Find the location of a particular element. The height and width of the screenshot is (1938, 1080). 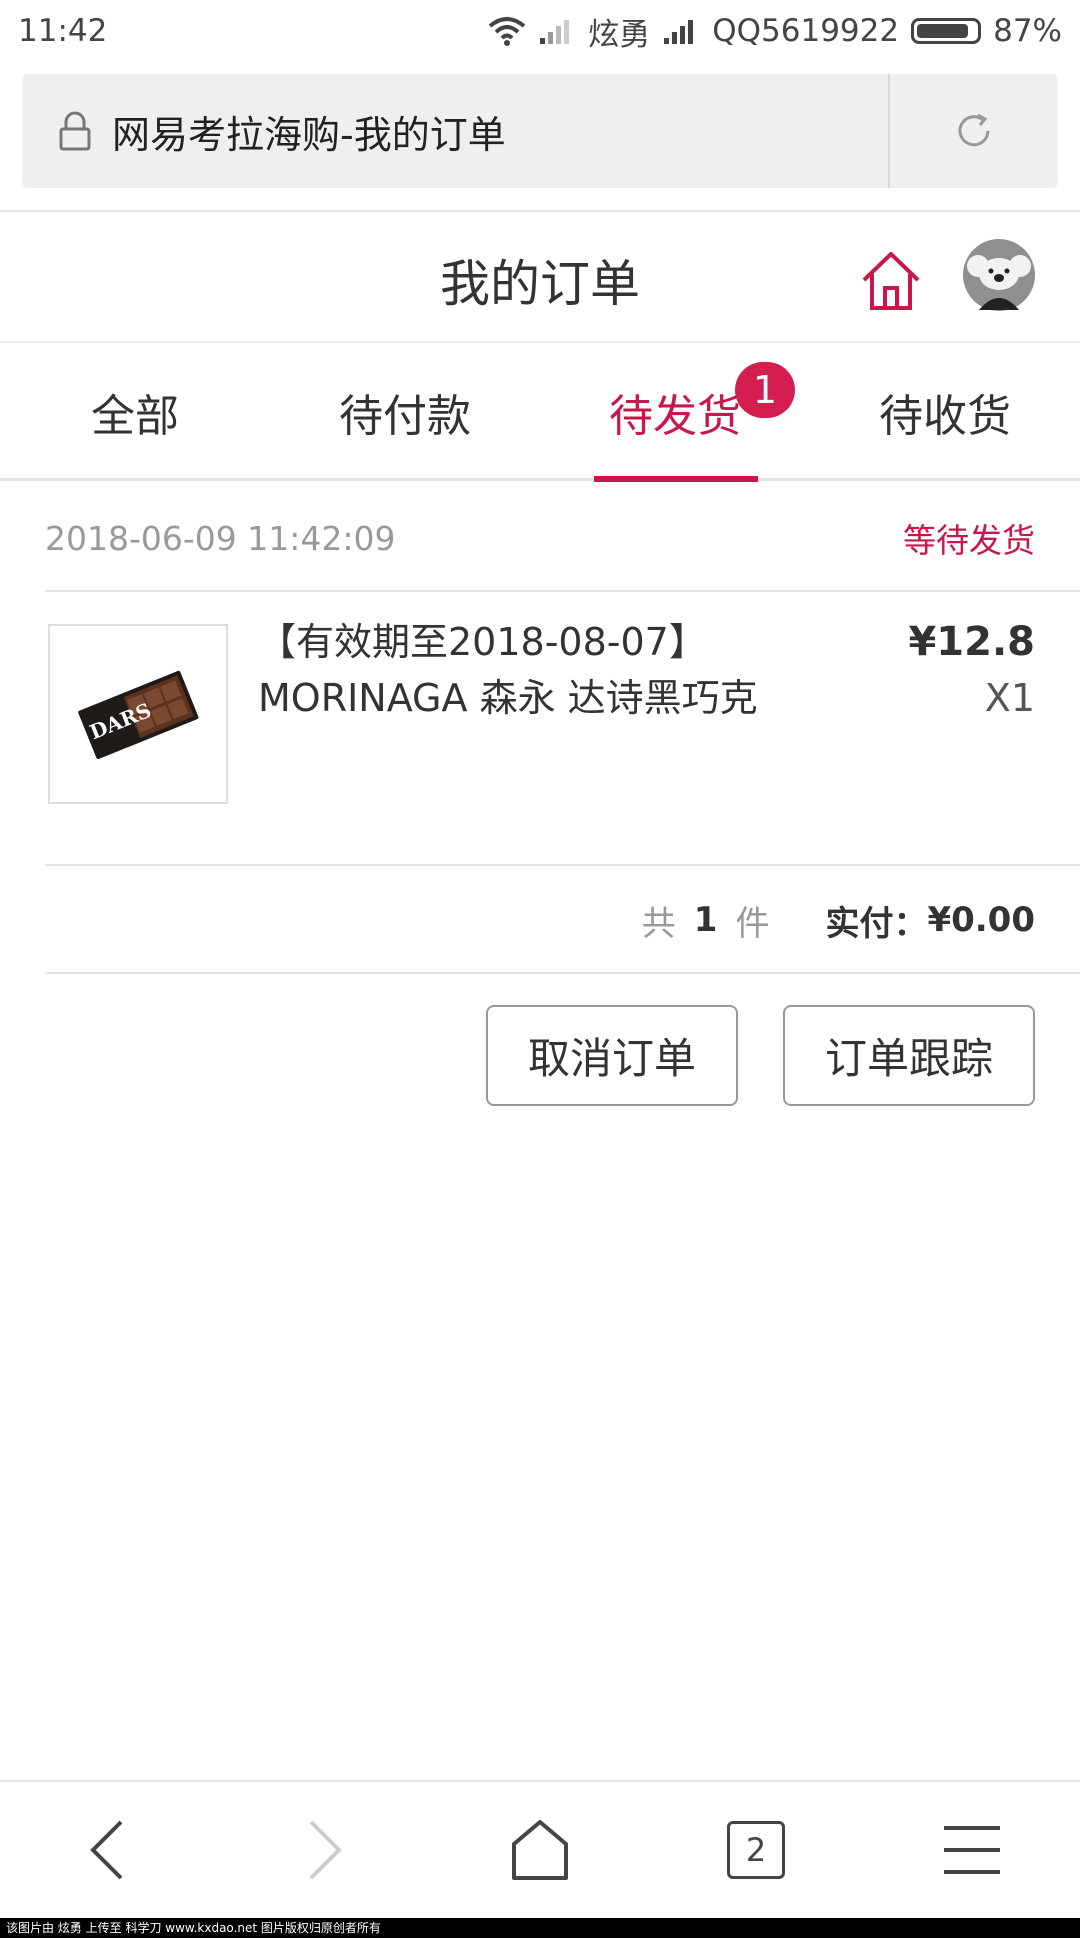

status-bar: 11:42 炫勇 QQ5619922 87% is located at coordinates (540, 31).